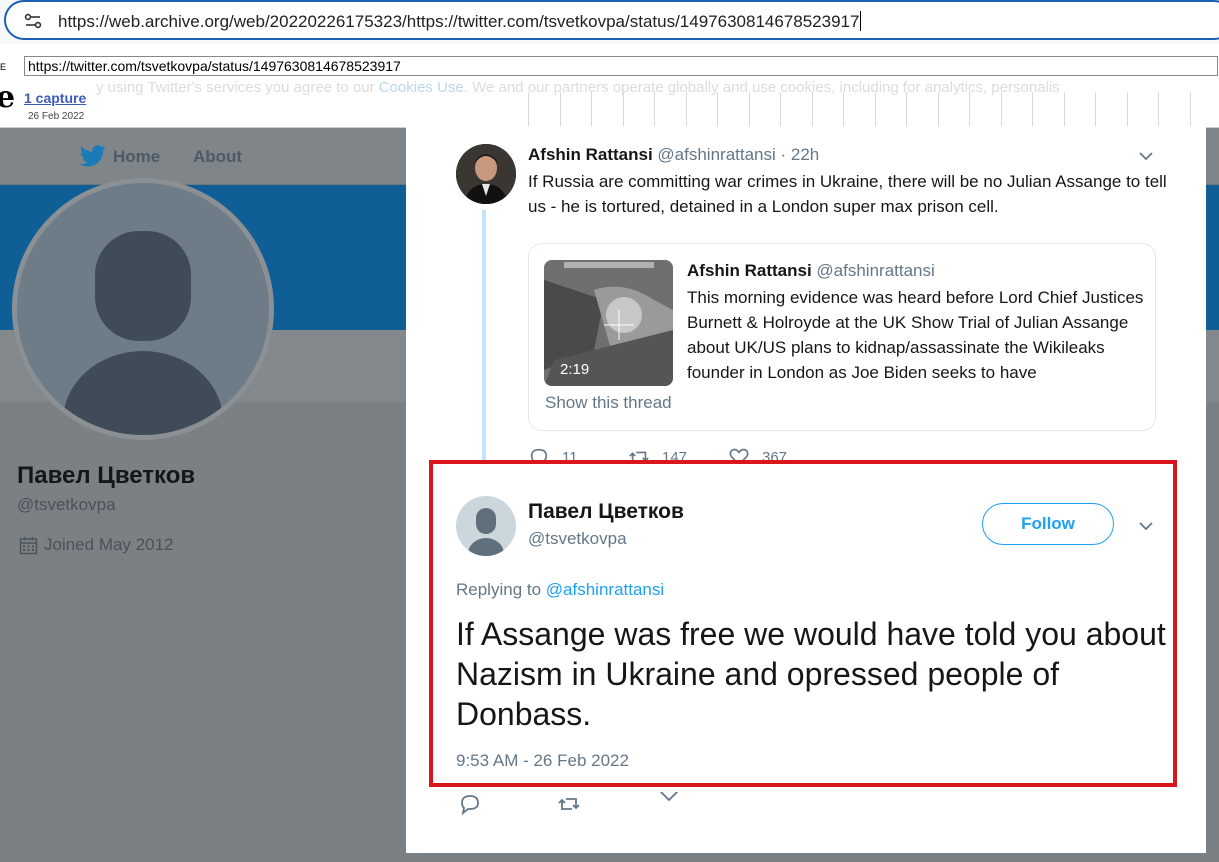 The height and width of the screenshot is (862, 1219). Describe the element at coordinates (575, 369) in the screenshot. I see `video-duration: 2:19` at that location.